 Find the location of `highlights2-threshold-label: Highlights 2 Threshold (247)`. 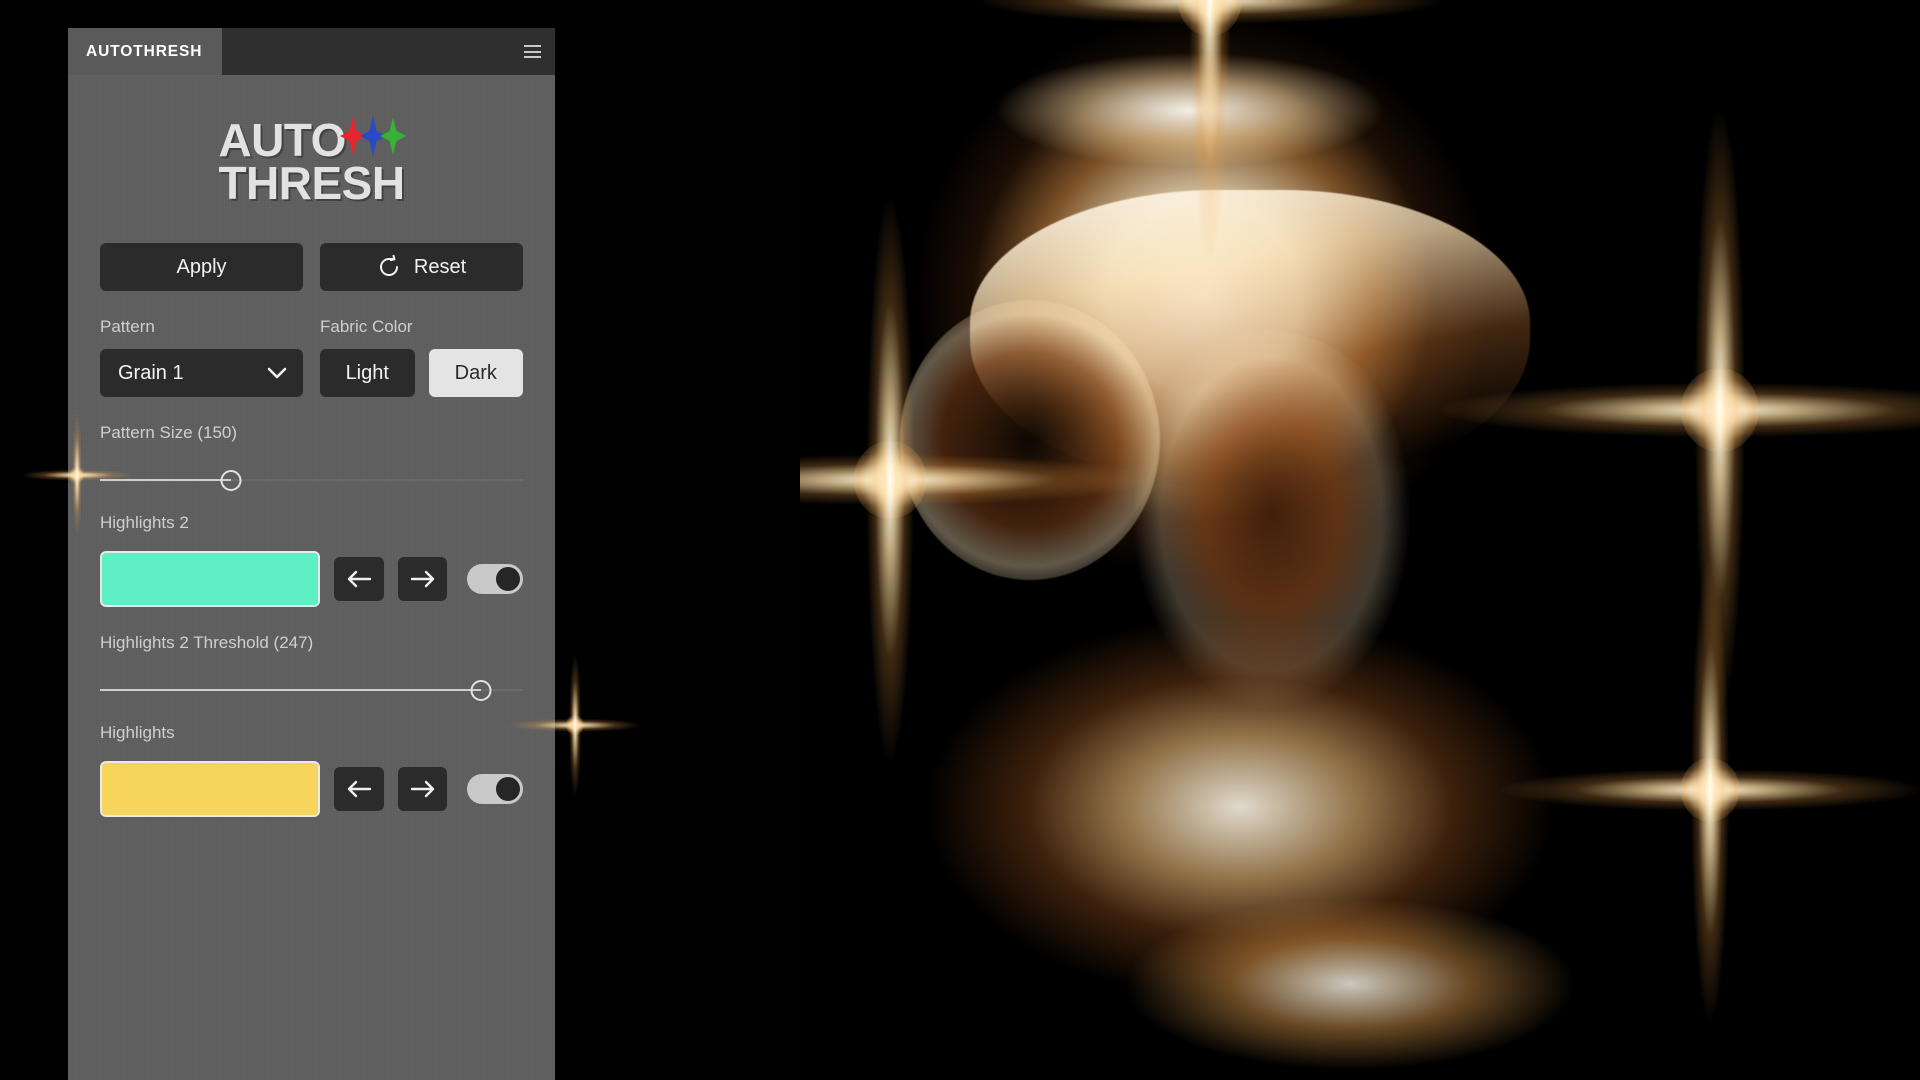

highlights2-threshold-label: Highlights 2 Threshold (247) is located at coordinates (207, 643).